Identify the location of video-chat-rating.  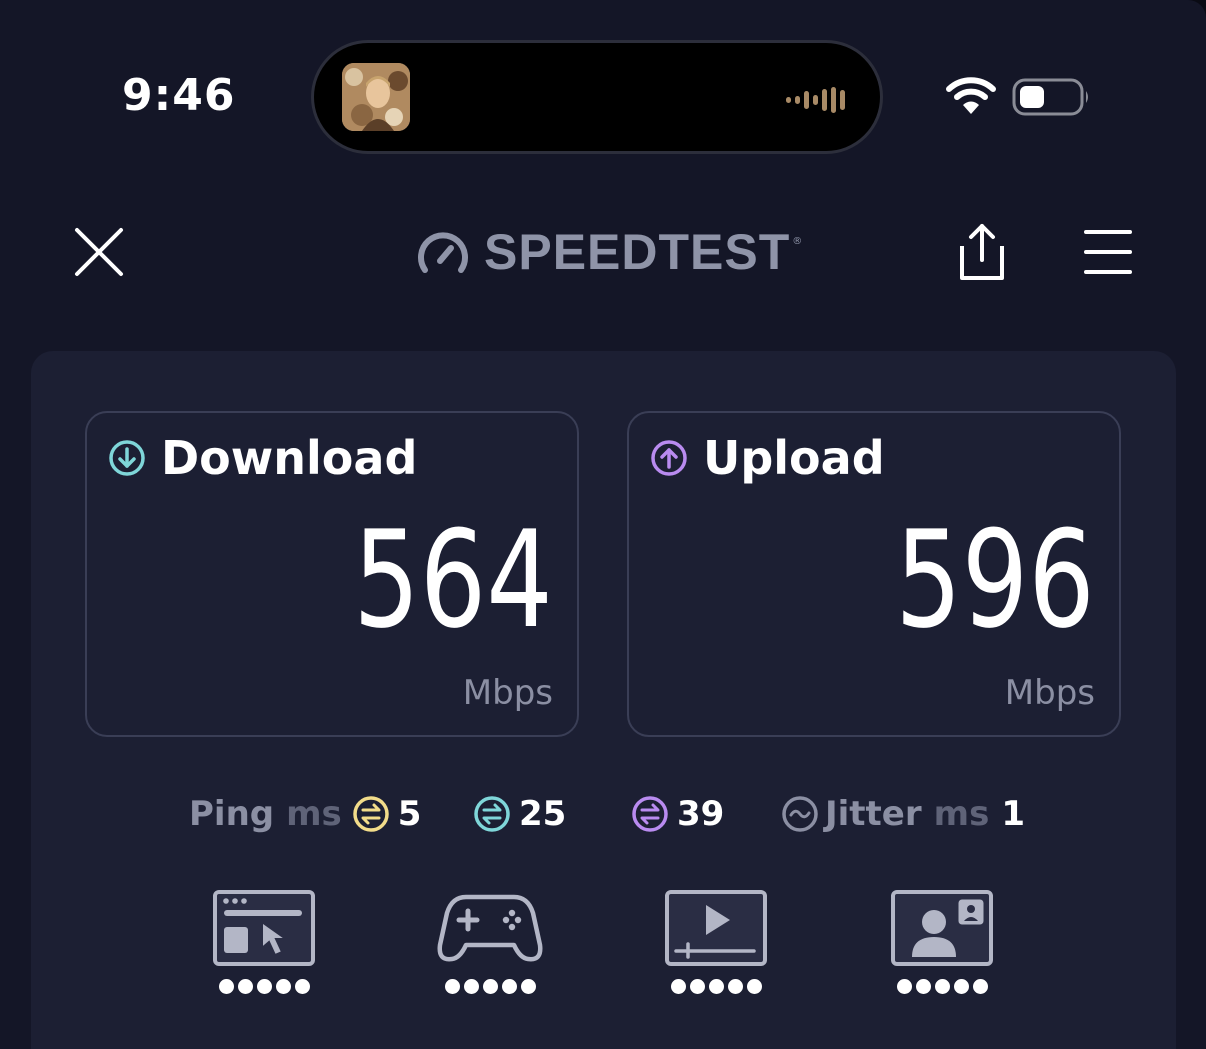
(942, 986).